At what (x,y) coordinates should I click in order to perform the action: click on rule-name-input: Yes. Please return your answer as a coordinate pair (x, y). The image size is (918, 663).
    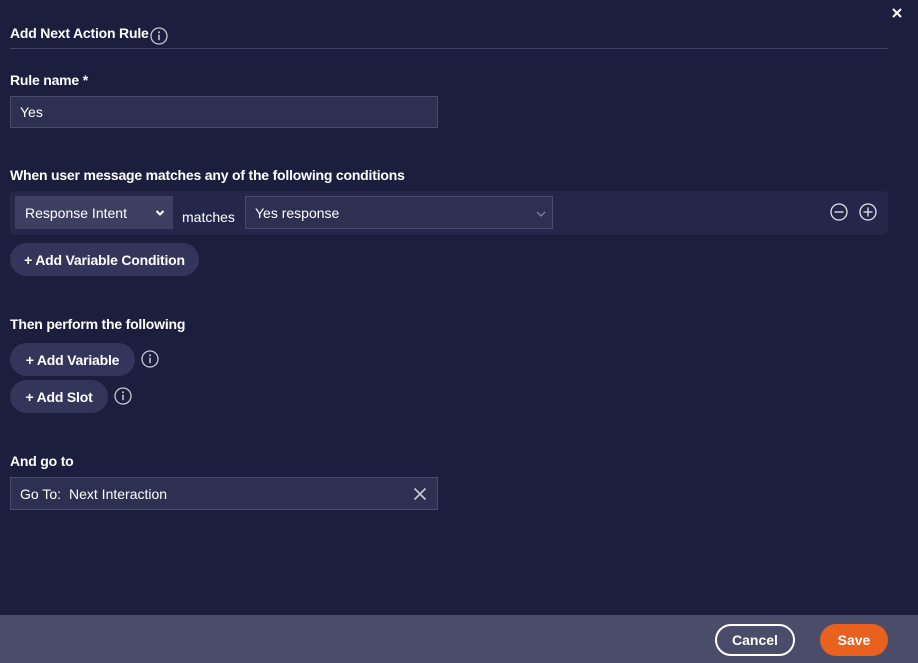
    Looking at the image, I should click on (224, 112).